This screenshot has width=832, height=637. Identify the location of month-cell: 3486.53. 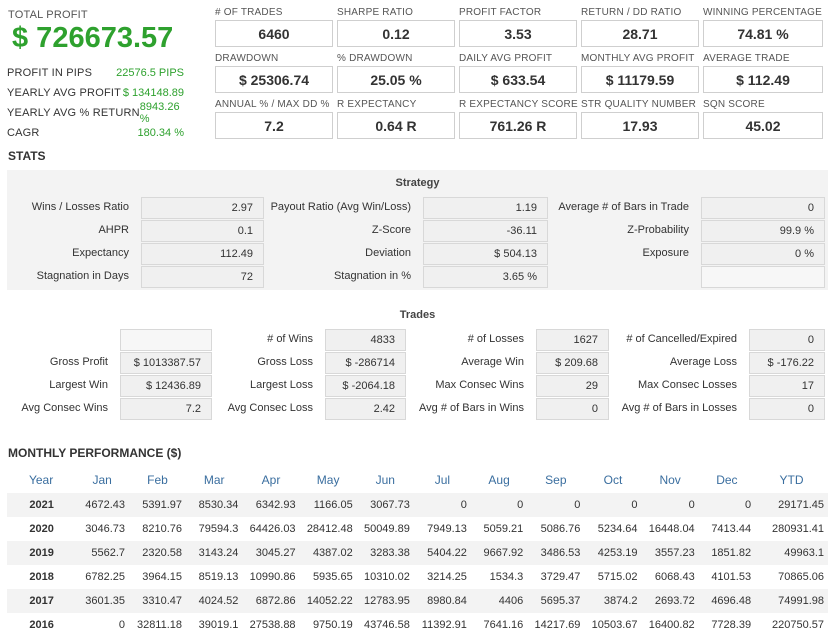
(556, 553).